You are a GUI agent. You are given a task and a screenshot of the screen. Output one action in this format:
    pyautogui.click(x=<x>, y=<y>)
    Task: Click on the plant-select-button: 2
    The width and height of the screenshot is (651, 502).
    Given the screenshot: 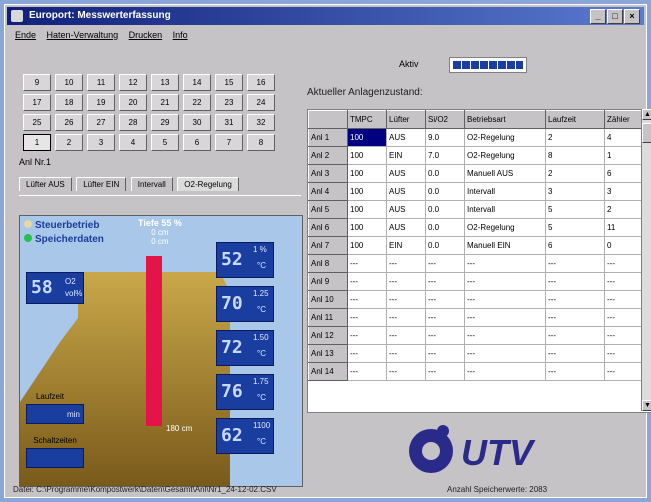 What is the action you would take?
    pyautogui.click(x=69, y=142)
    